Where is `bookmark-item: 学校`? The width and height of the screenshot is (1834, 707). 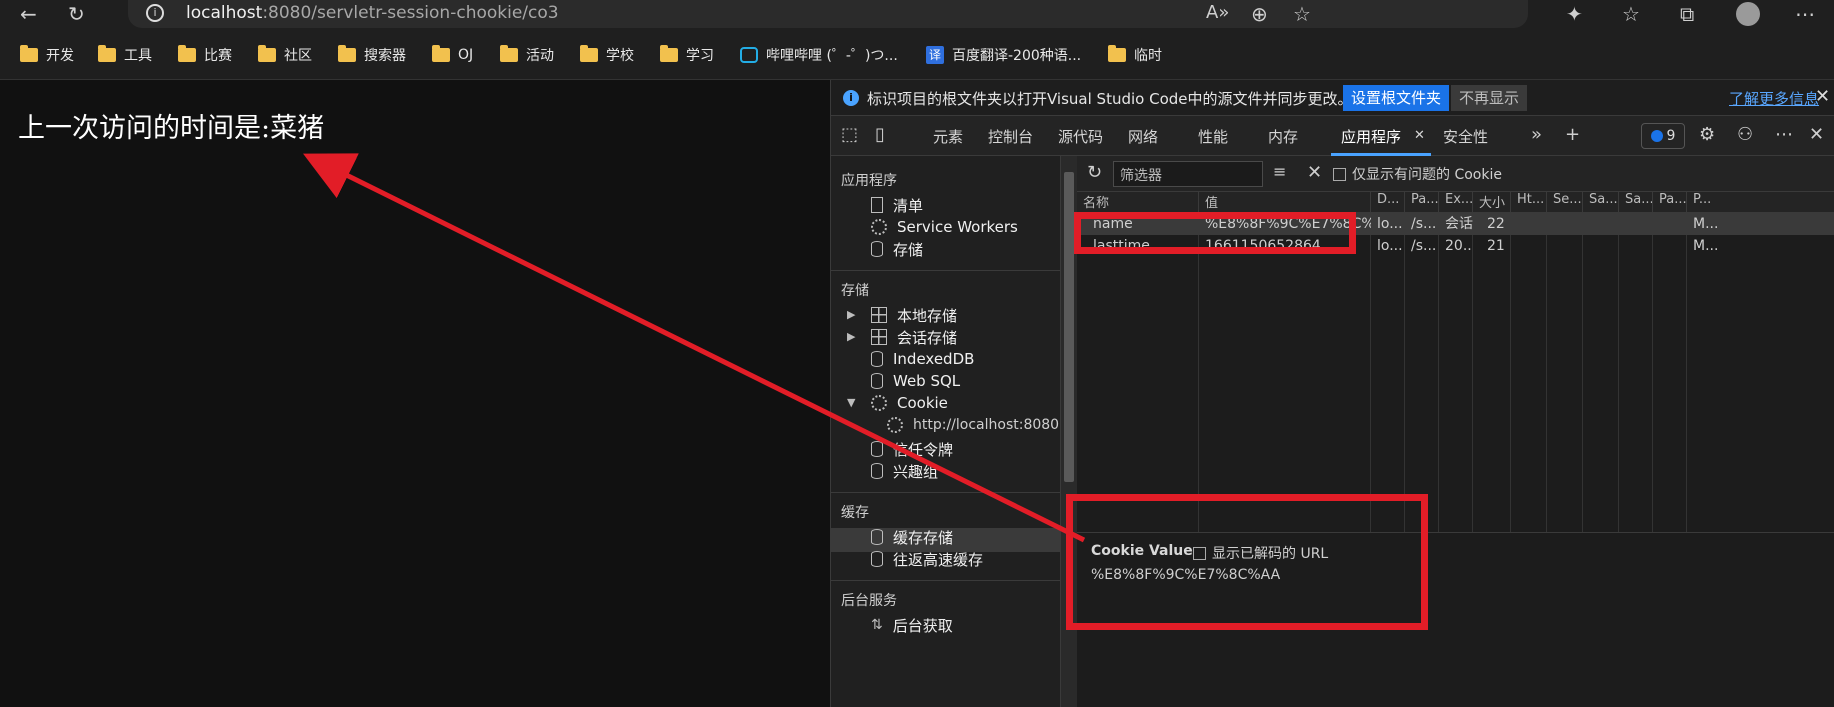
bookmark-item: 学校 is located at coordinates (607, 55).